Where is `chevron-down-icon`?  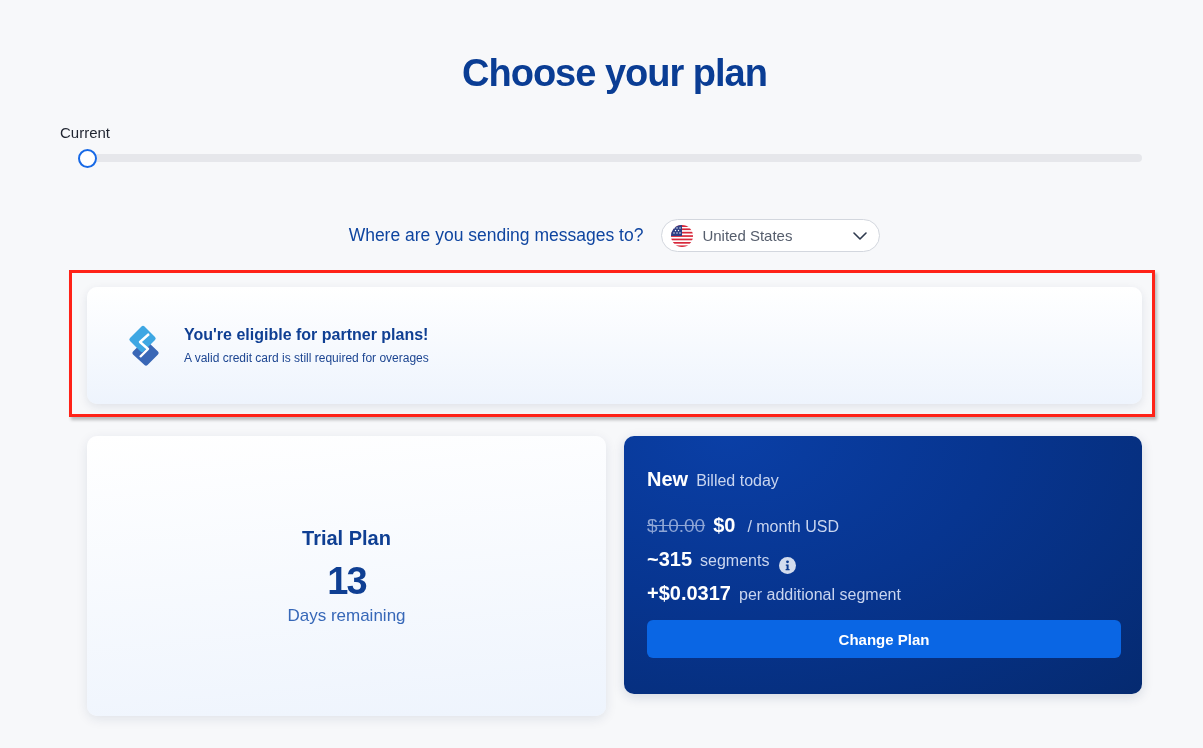
chevron-down-icon is located at coordinates (860, 235).